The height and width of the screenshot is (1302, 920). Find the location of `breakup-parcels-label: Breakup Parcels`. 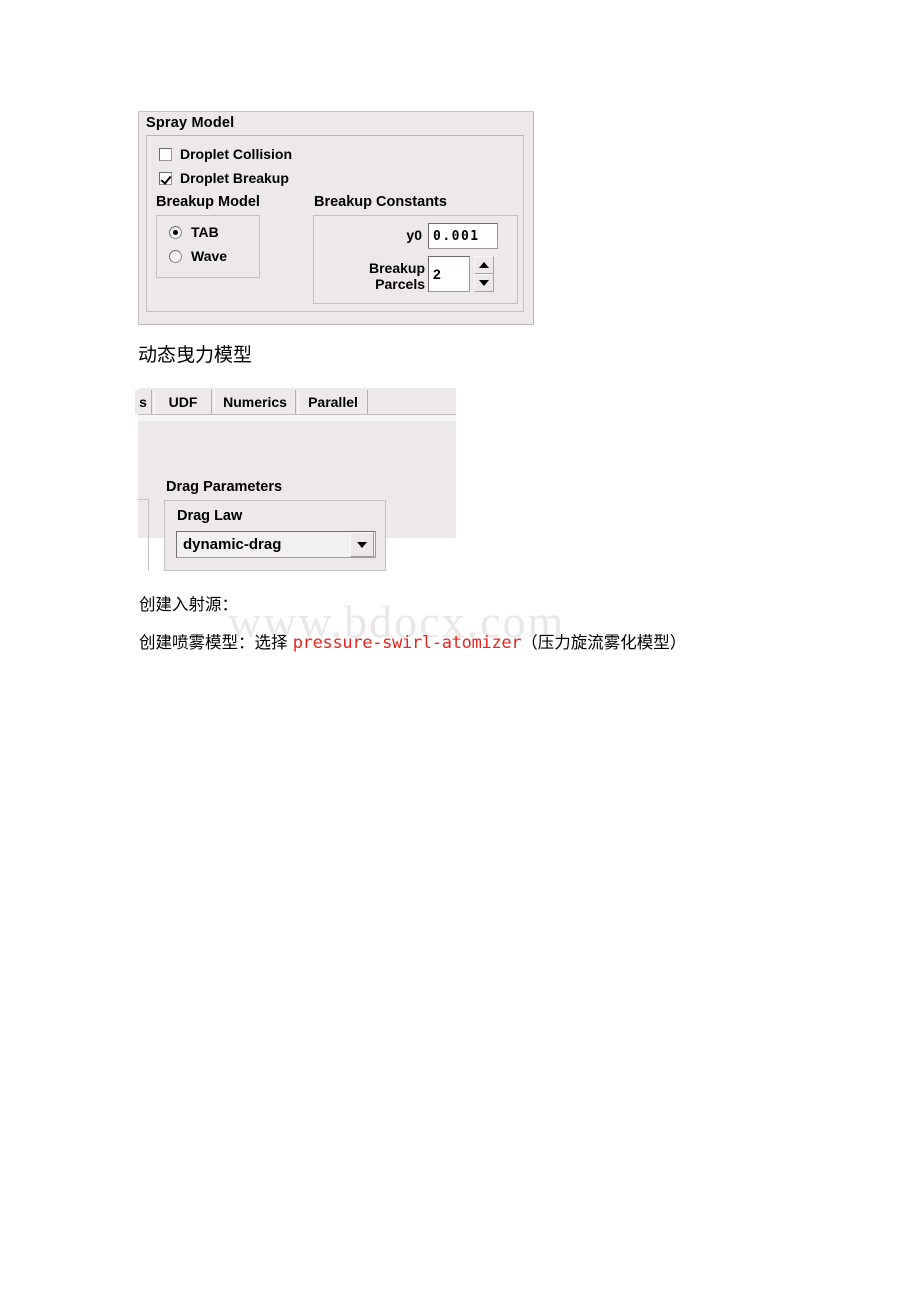

breakup-parcels-label: Breakup Parcels is located at coordinates (396, 276).